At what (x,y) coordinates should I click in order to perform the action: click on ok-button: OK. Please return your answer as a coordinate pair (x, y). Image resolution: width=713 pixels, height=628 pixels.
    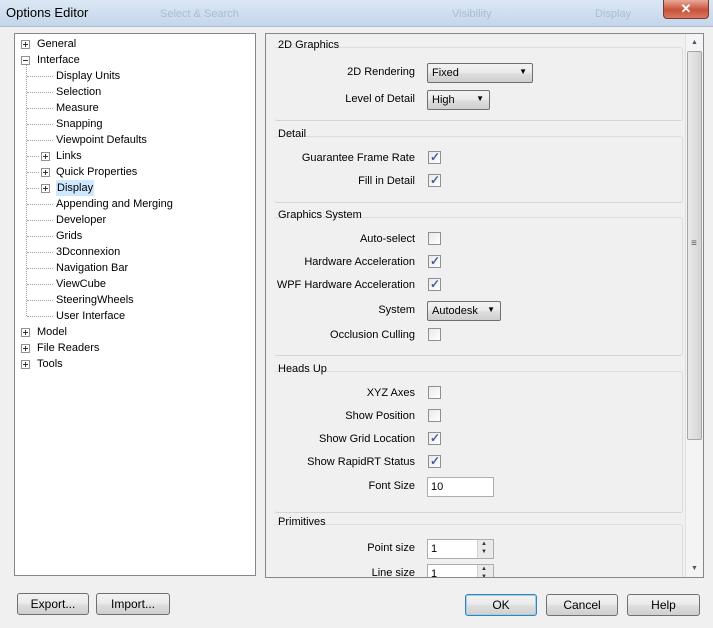
    Looking at the image, I should click on (501, 605).